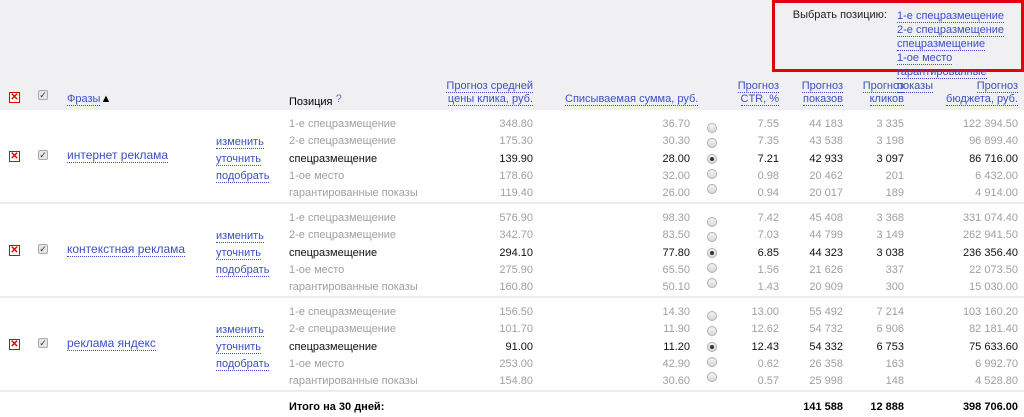  Describe the element at coordinates (758, 86) in the screenshot. I see `ctr-header-line1: Прогноз` at that location.